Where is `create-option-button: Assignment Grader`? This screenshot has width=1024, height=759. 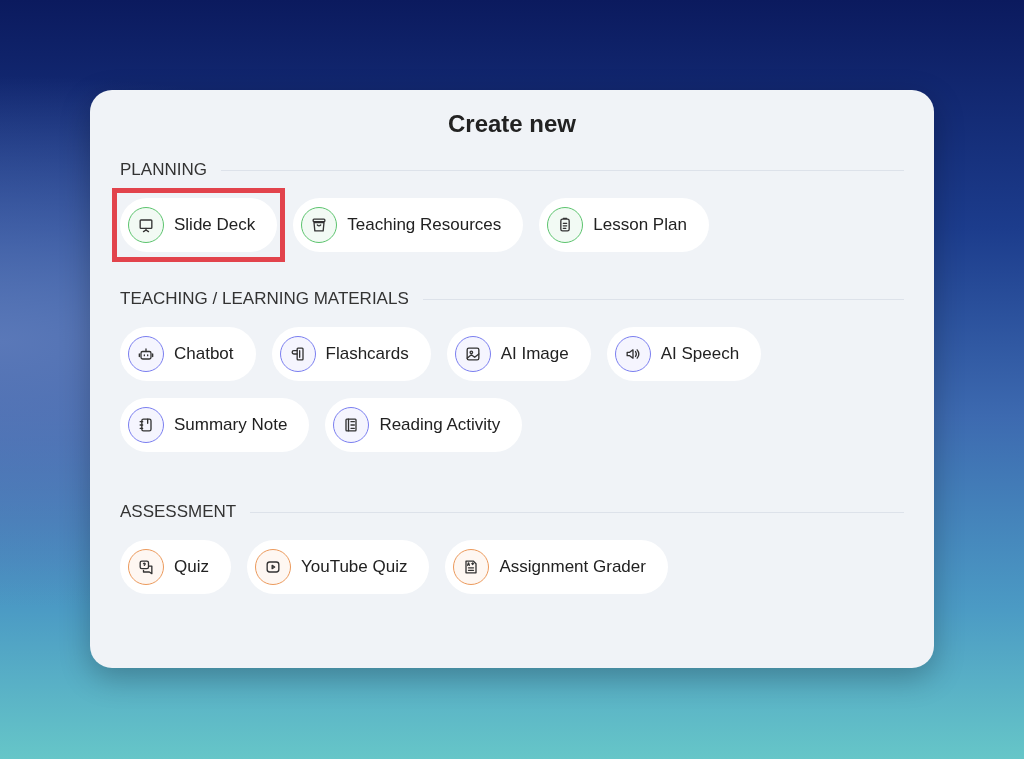
create-option-button: Assignment Grader is located at coordinates (556, 567).